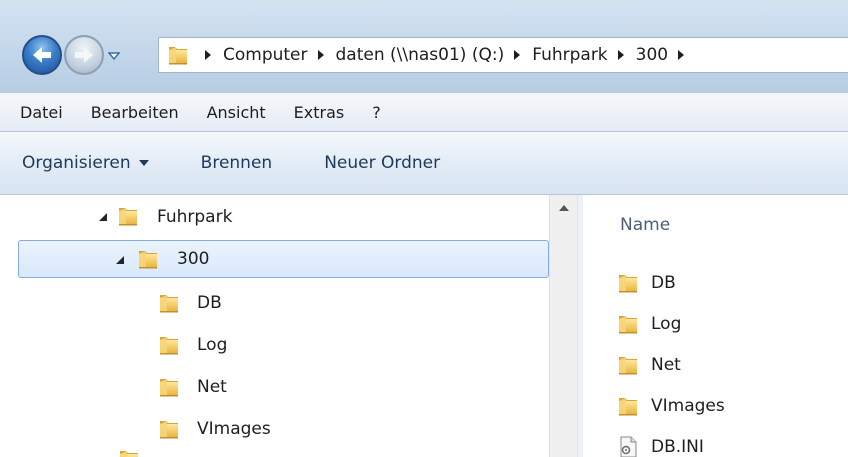  I want to click on new-folder-button: Neuer Ordner, so click(382, 163).